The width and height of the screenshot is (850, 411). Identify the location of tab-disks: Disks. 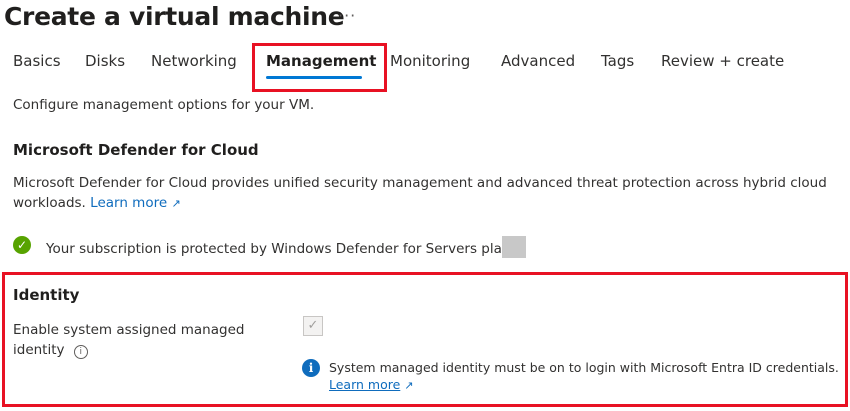
(105, 61).